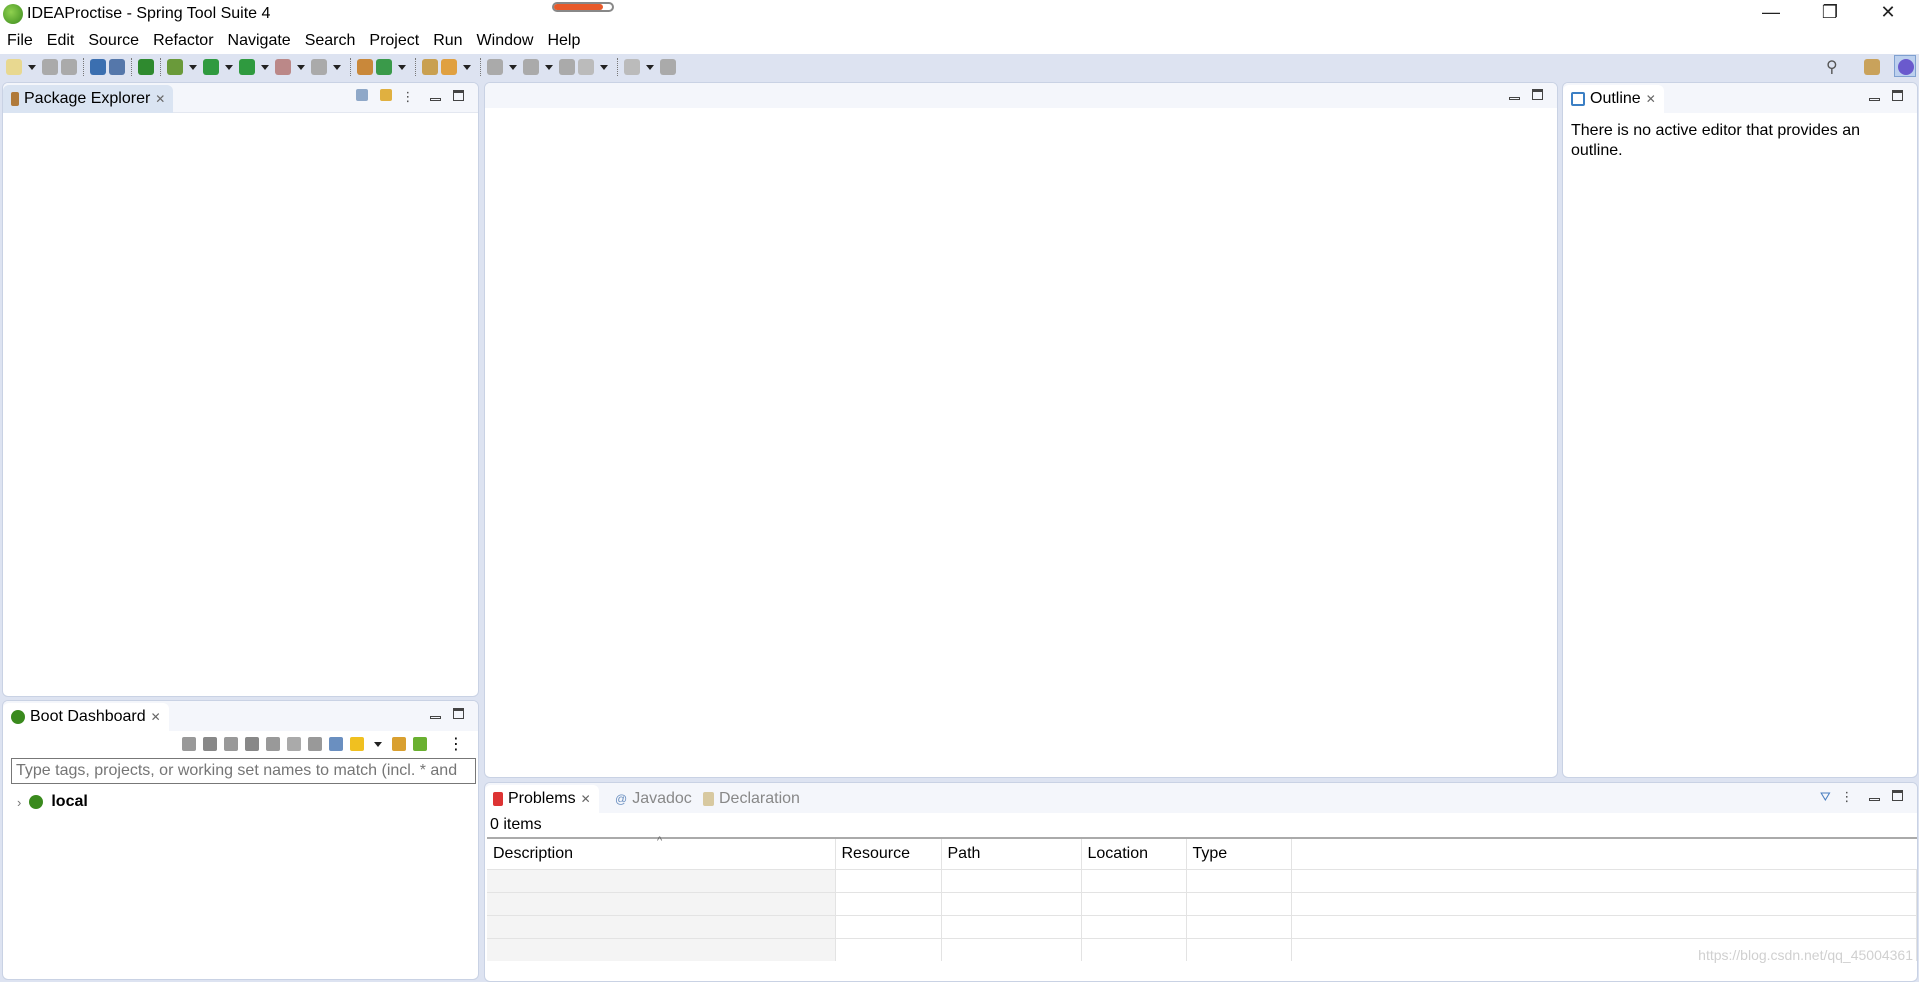 This screenshot has height=982, width=1919. What do you see at coordinates (586, 67) in the screenshot?
I see `back-icon` at bounding box center [586, 67].